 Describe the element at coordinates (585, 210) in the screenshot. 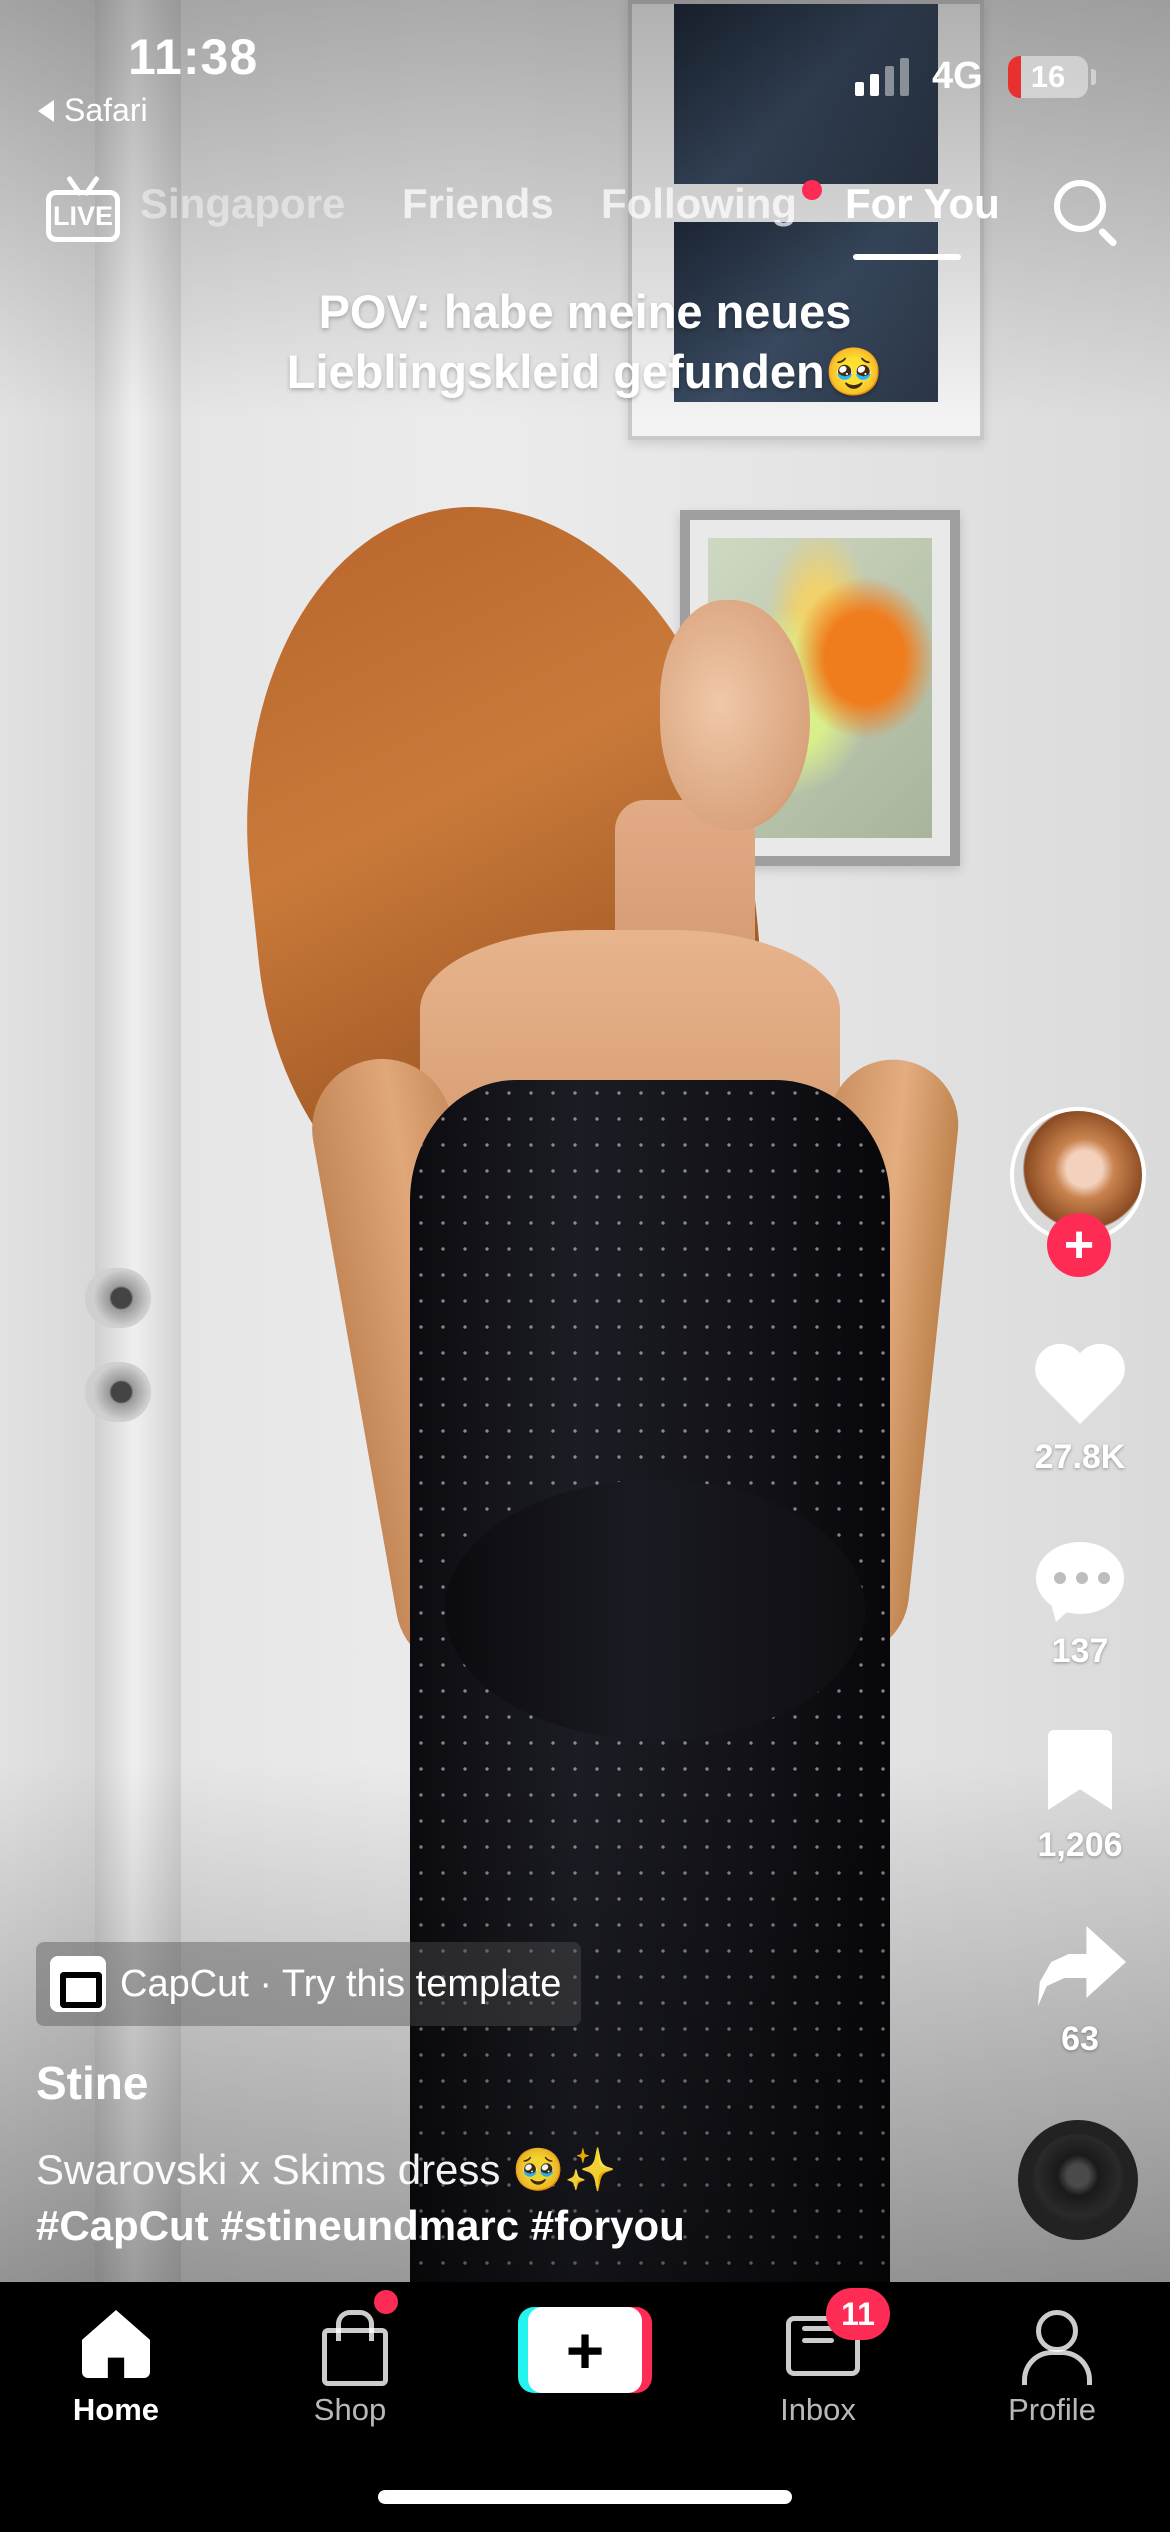

I see `feed-tabs: Singapore Friends Following For You` at that location.